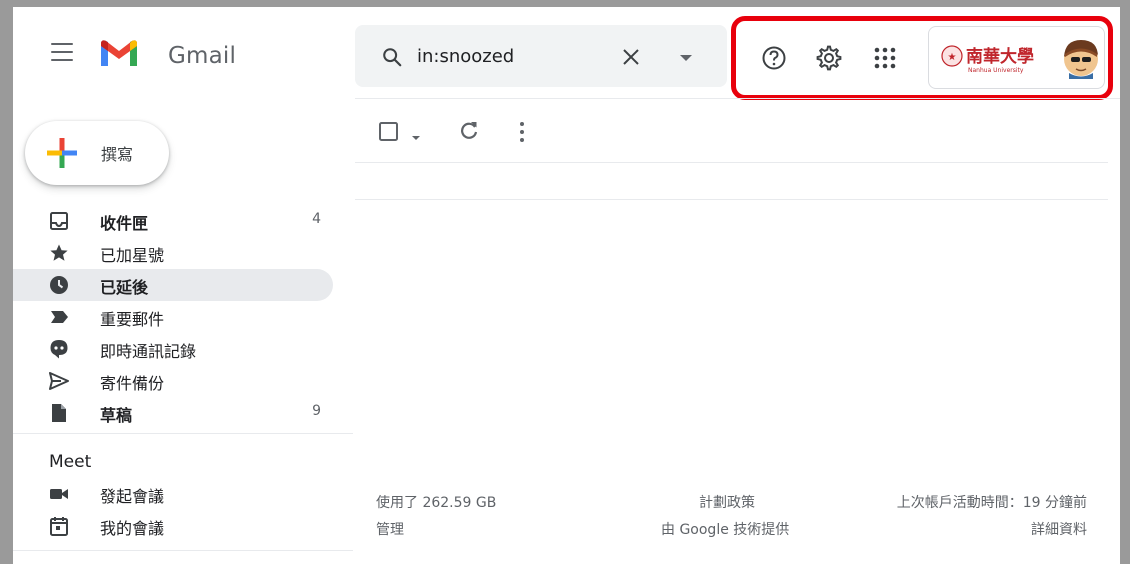 The height and width of the screenshot is (564, 1130). Describe the element at coordinates (59, 349) in the screenshot. I see `chat-icon` at that location.